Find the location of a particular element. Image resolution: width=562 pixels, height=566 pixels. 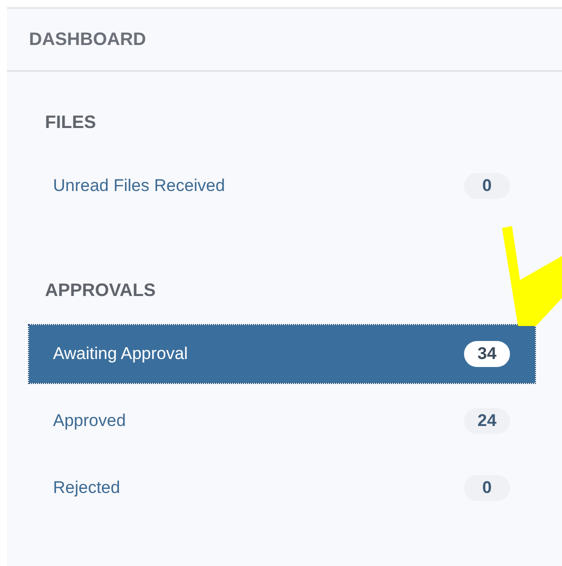

count-badge: 34 is located at coordinates (487, 354).